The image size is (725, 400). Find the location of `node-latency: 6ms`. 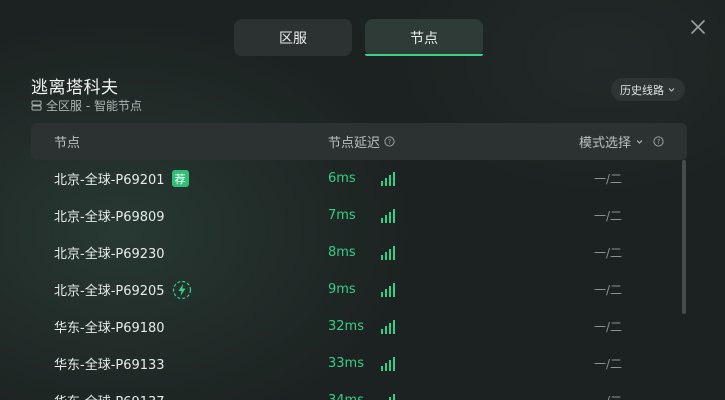

node-latency: 6ms is located at coordinates (342, 178).